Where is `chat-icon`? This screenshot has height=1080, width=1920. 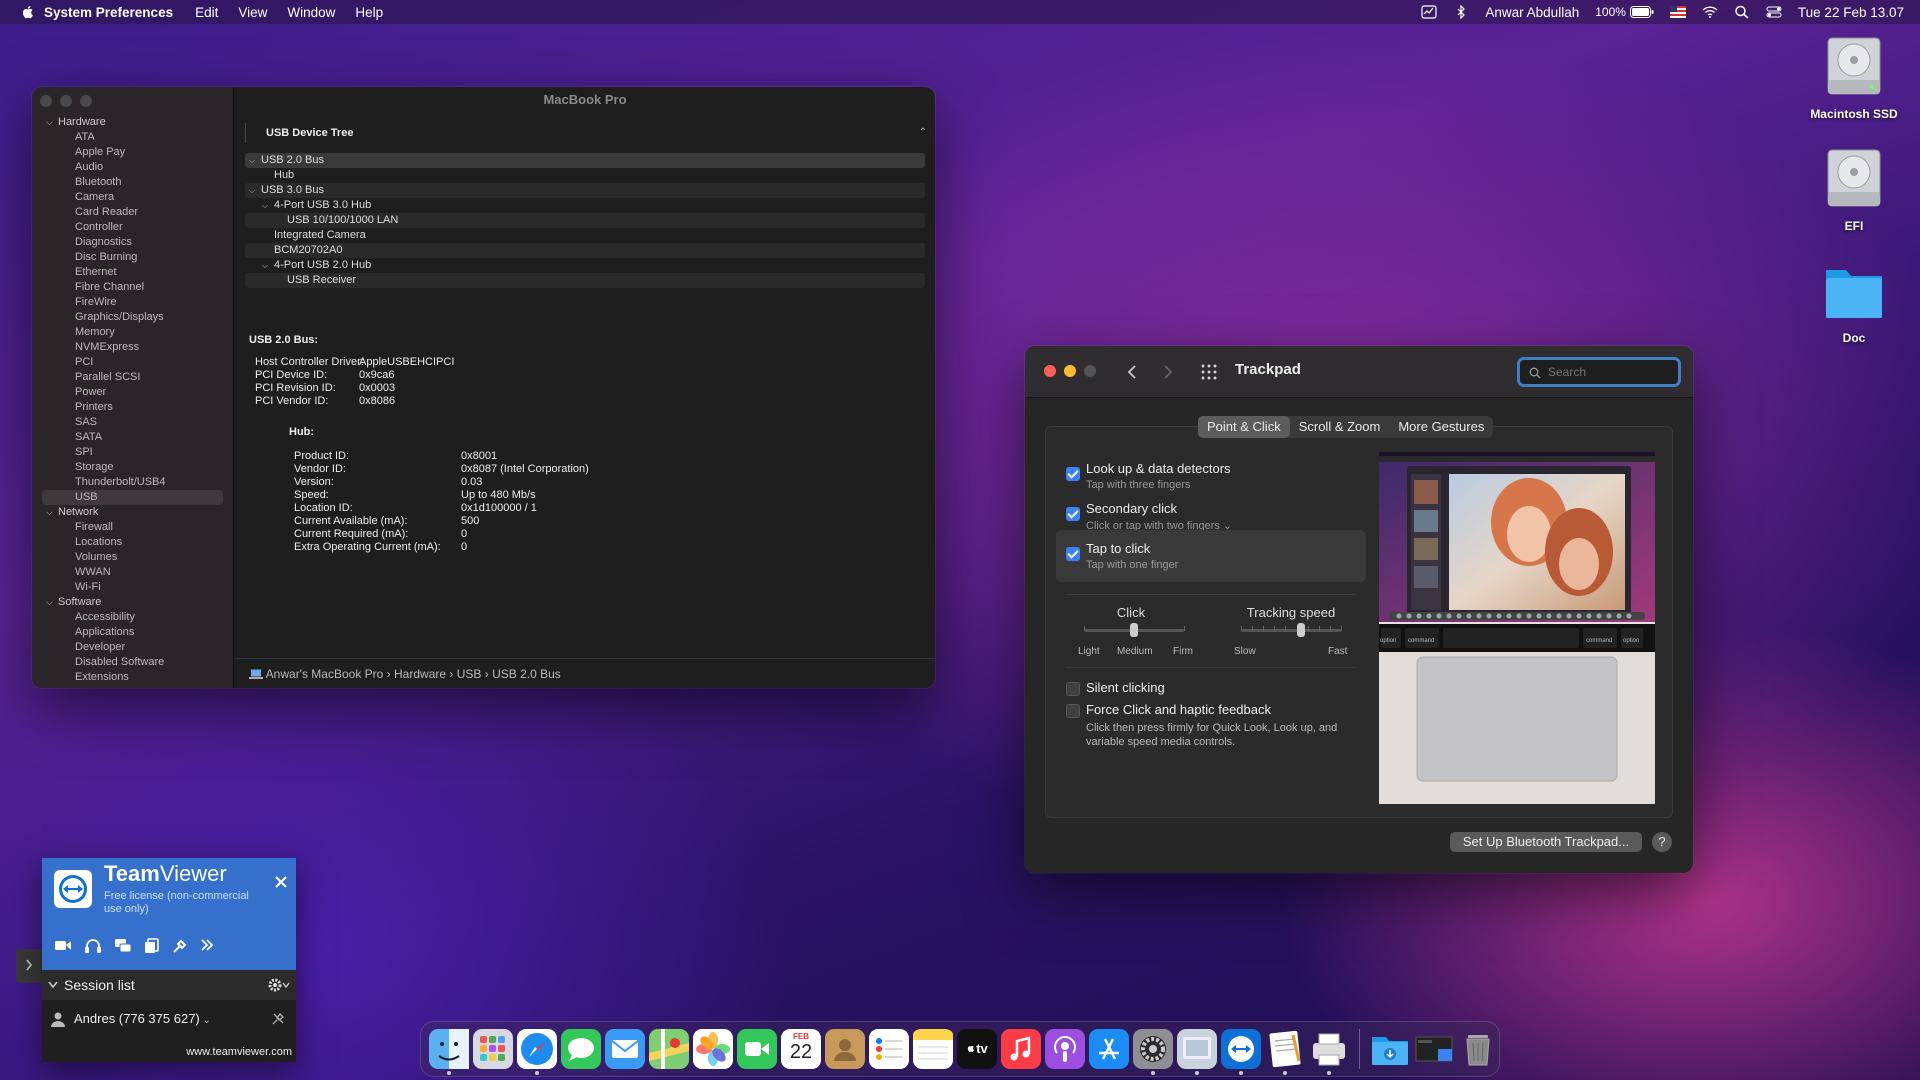
chat-icon is located at coordinates (123, 946).